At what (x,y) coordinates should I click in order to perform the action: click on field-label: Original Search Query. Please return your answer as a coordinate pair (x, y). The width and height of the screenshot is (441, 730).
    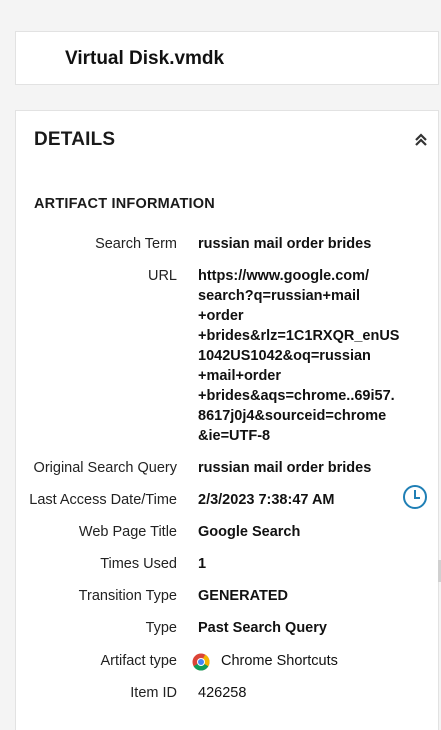
    Looking at the image, I should click on (105, 468).